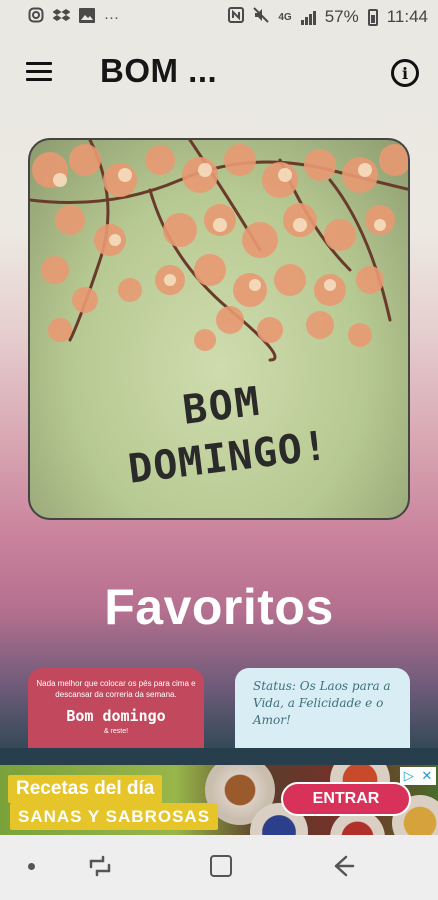  What do you see at coordinates (426, 776) in the screenshot?
I see `close-icon: ✕` at bounding box center [426, 776].